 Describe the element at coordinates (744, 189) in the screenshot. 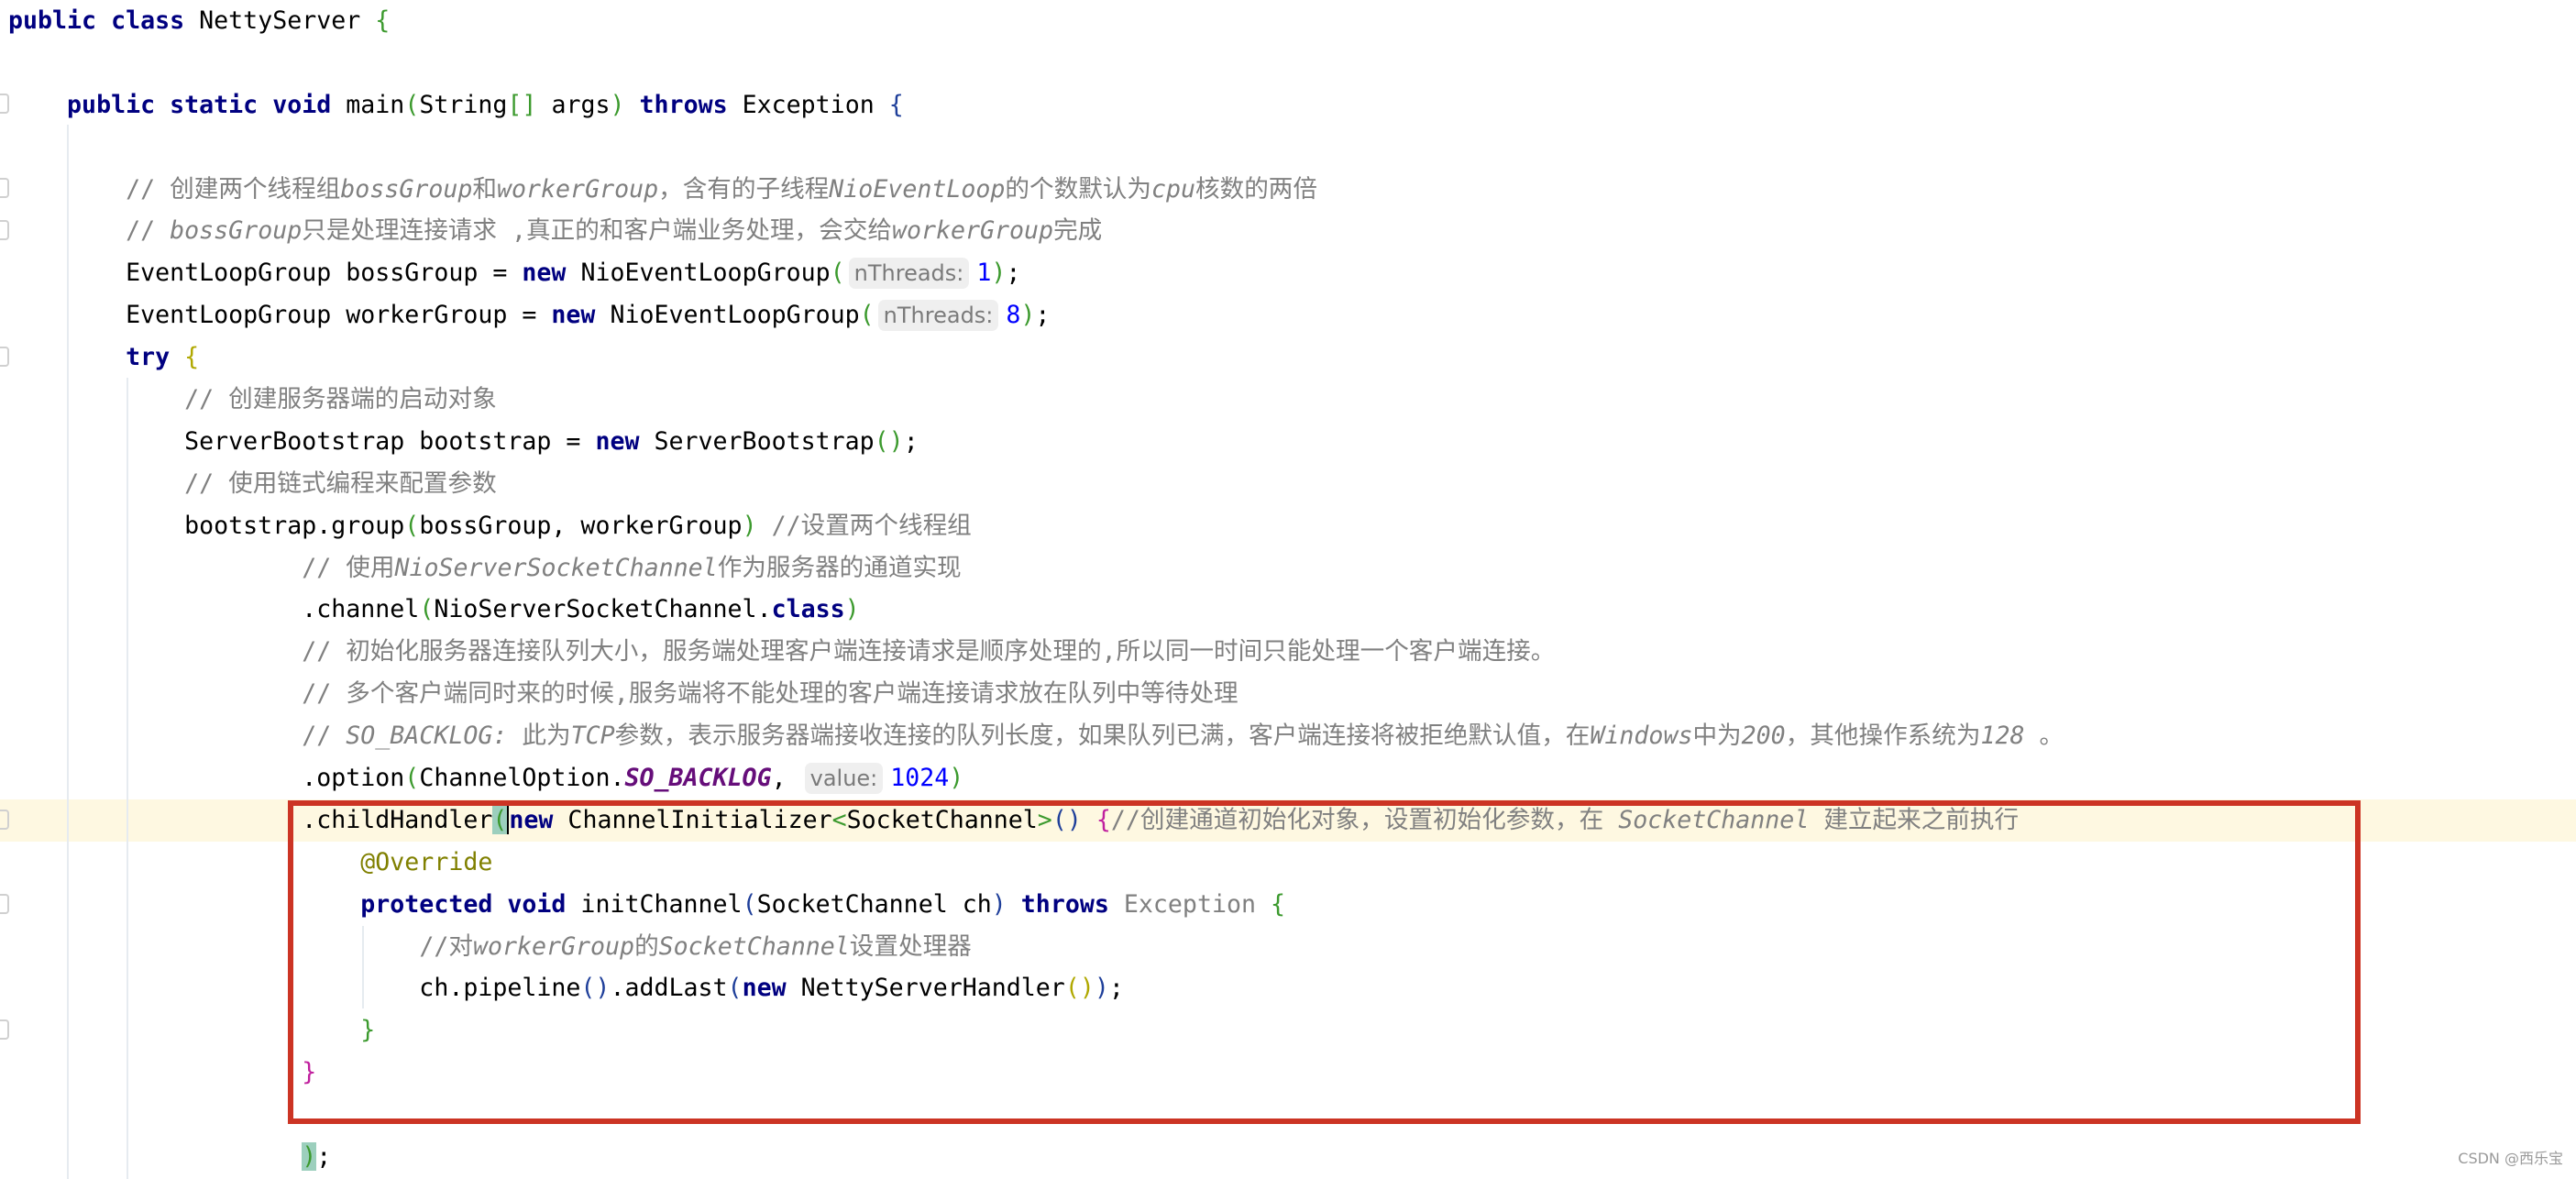

I see `code-comment: ，含有的子线程` at that location.